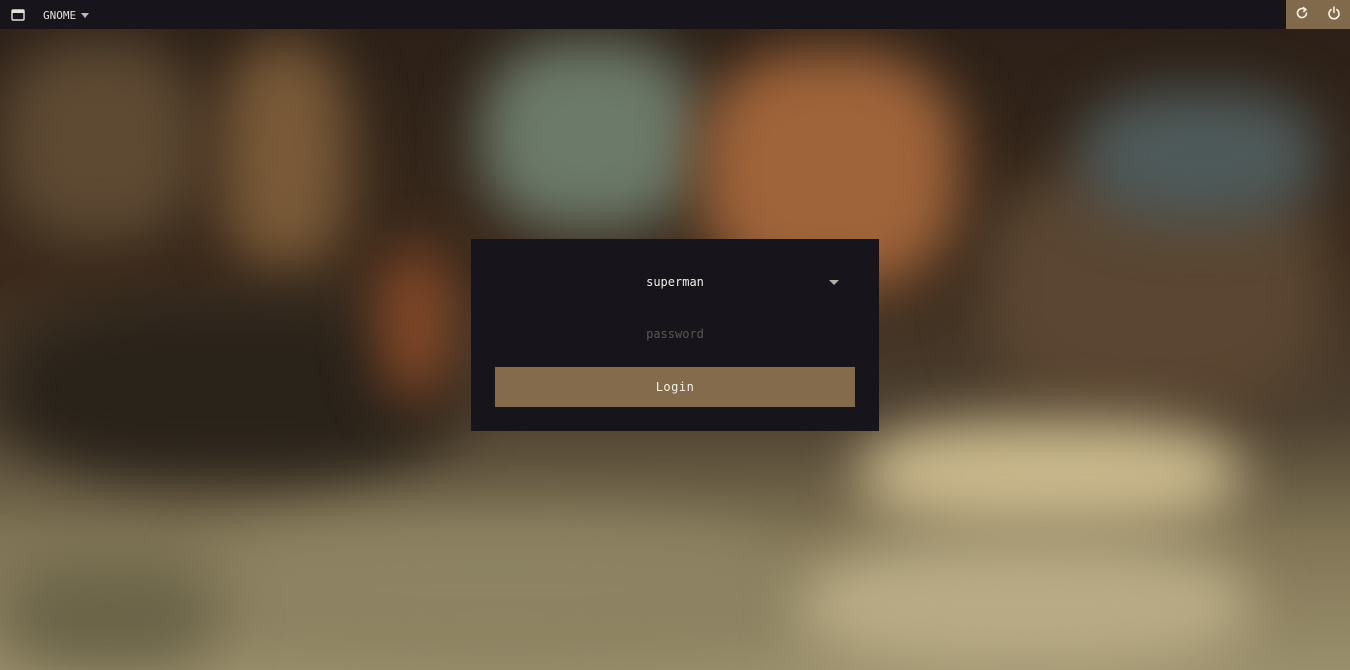 The width and height of the screenshot is (1350, 670). I want to click on session-selector: GNOME, so click(50, 15).